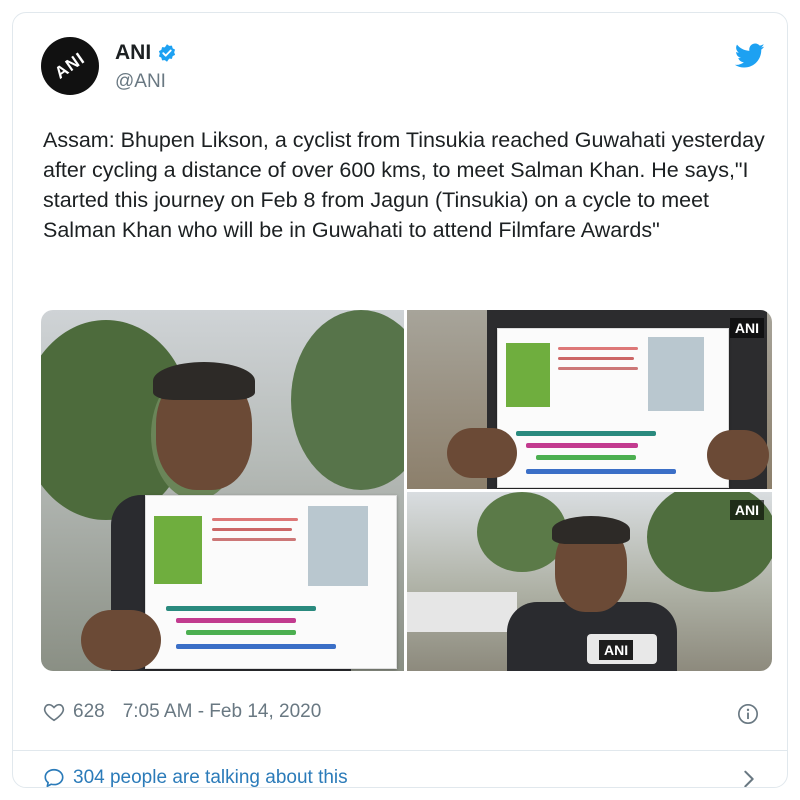 The height and width of the screenshot is (800, 800). I want to click on tweet-meta-row: 628 7:05 AM - Feb 14, 2020, so click(182, 712).